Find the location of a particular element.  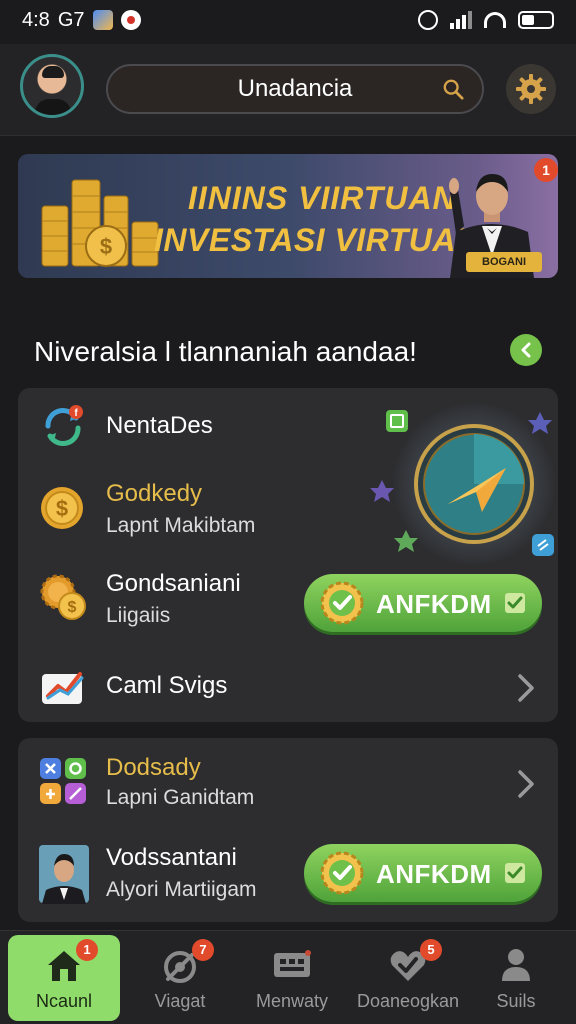

status-carrier: G7 is located at coordinates (71, 19).